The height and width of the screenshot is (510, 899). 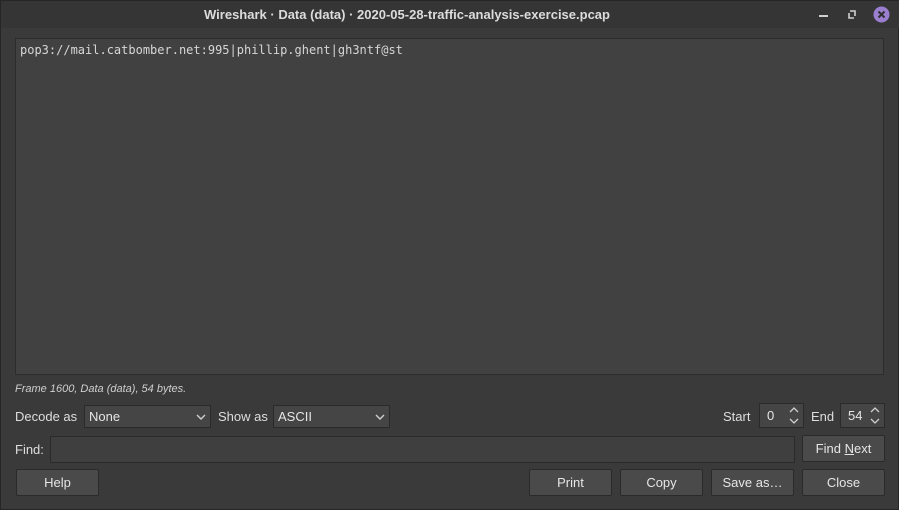 What do you see at coordinates (843, 482) in the screenshot?
I see `close-button: Close` at bounding box center [843, 482].